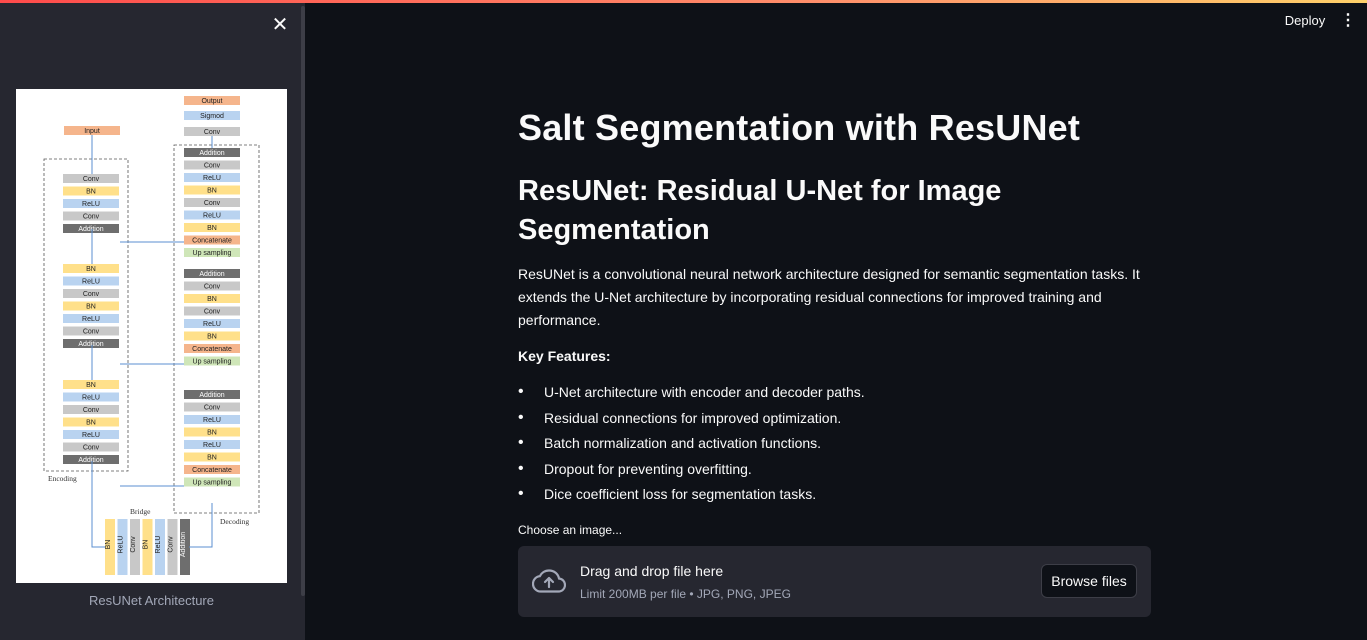  Describe the element at coordinates (303, 301) in the screenshot. I see `sidebar-scrollbar` at that location.